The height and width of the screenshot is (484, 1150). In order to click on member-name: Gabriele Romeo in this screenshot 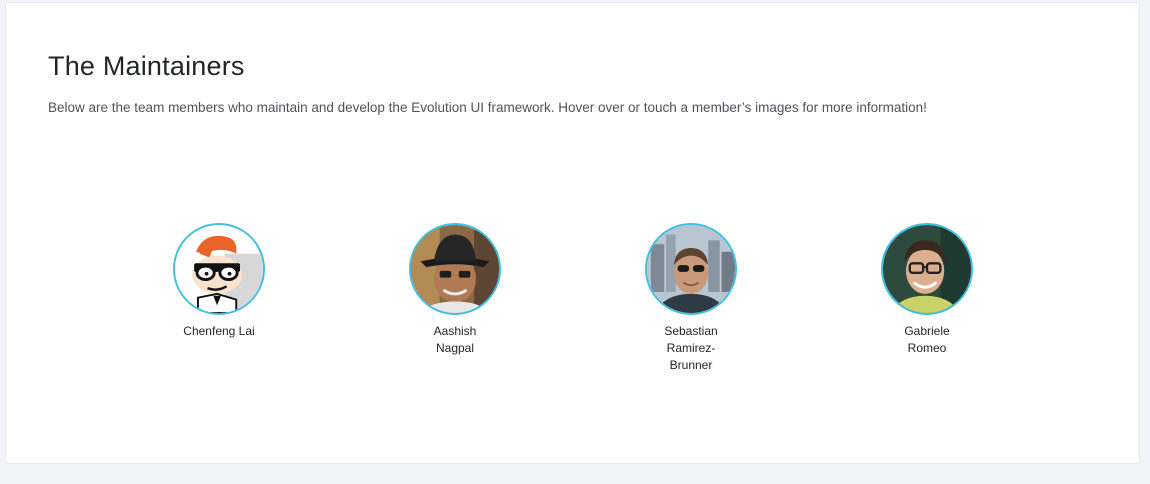, I will do `click(927, 339)`.